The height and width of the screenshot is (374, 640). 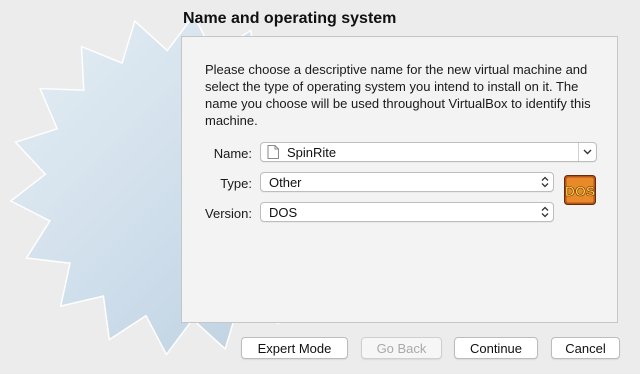 I want to click on name-field: SpinRite, so click(x=428, y=152).